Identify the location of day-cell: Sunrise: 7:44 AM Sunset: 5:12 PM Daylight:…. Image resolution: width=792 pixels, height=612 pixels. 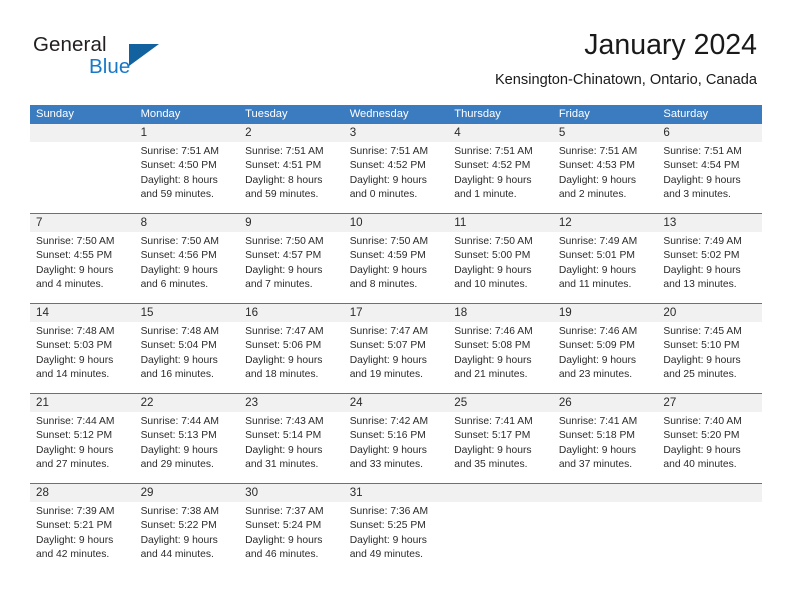
(82, 447).